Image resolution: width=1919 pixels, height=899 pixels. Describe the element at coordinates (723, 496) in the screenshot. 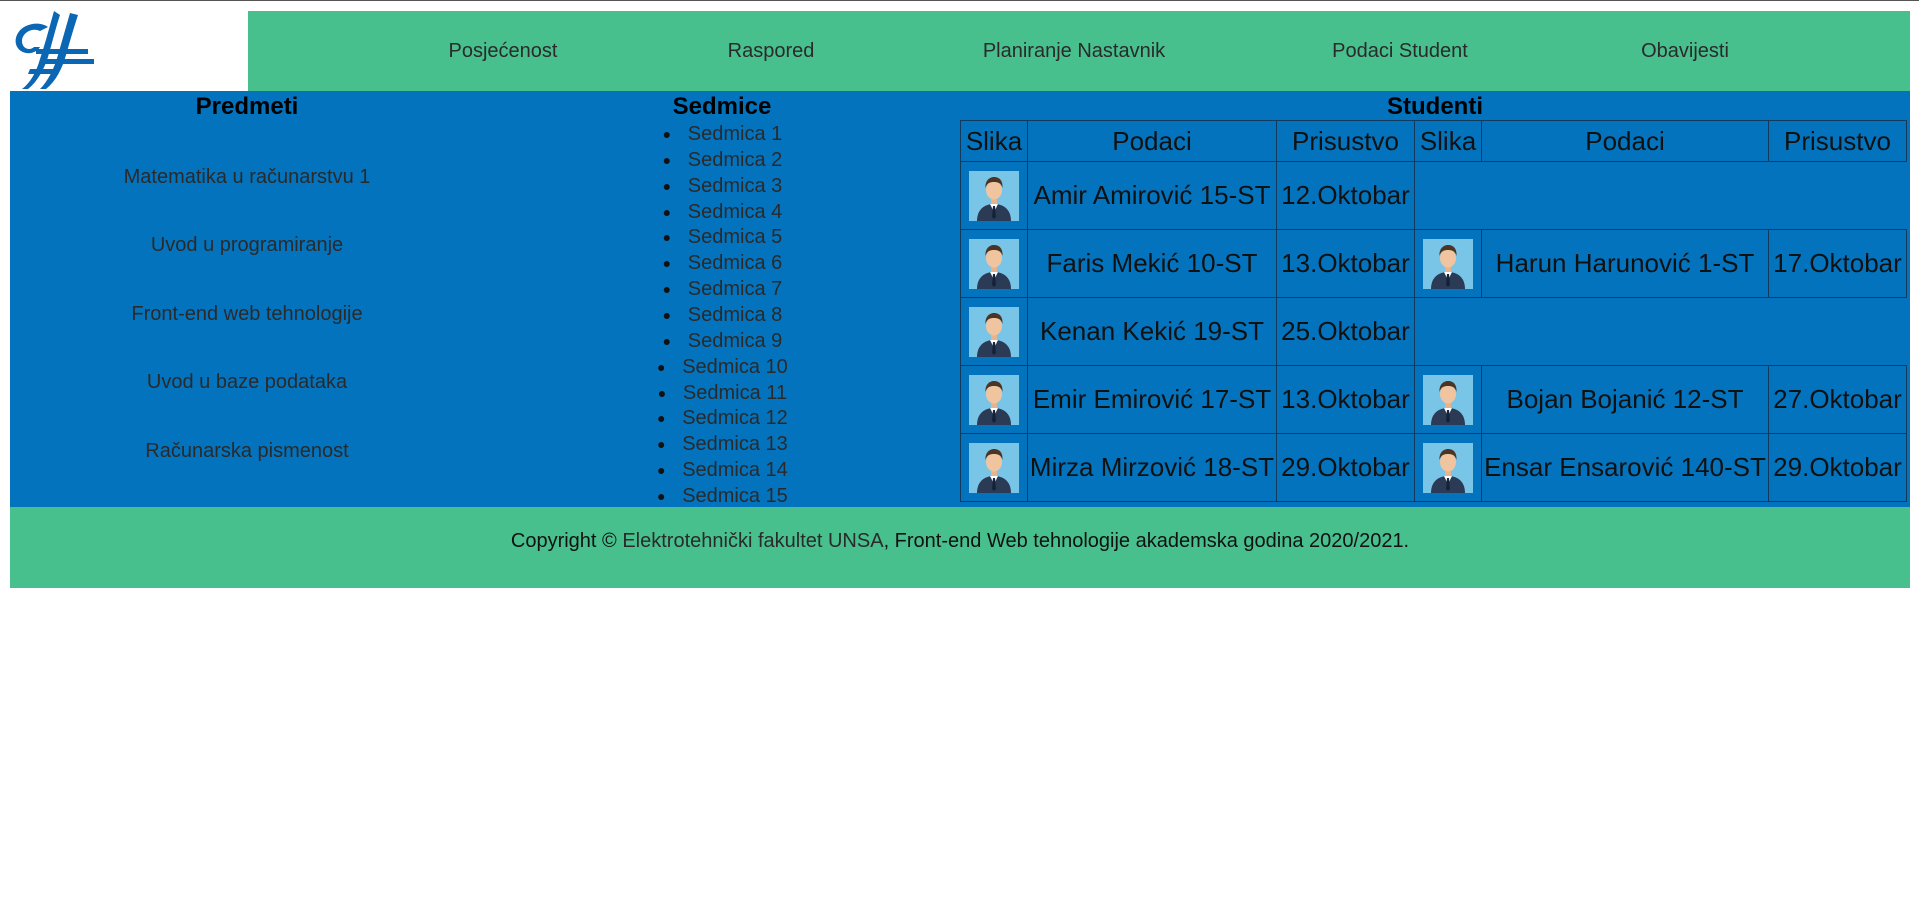

I see `week-item: Sedmica 15` at that location.